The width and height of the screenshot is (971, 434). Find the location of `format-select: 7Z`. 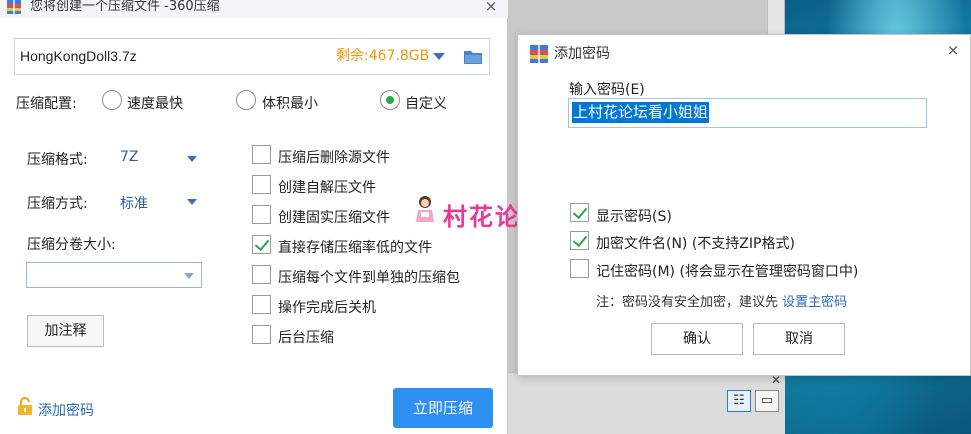

format-select: 7Z is located at coordinates (129, 157).